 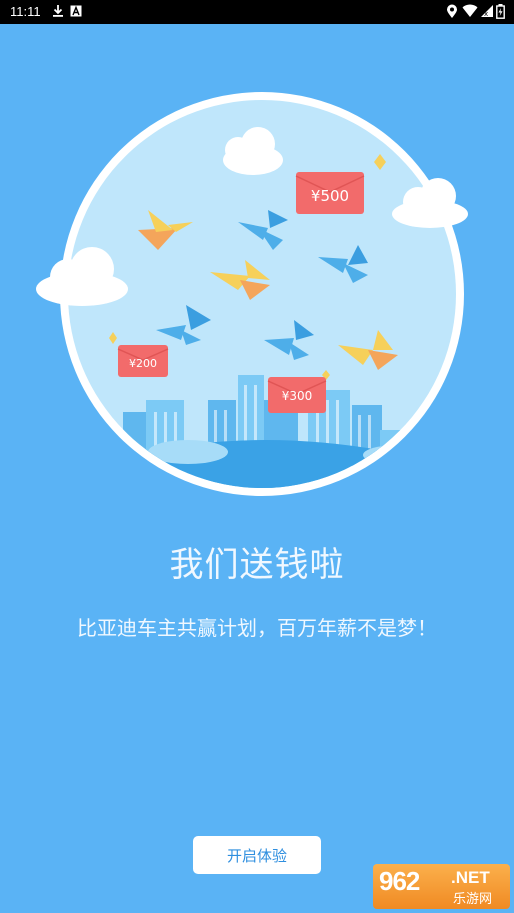 I want to click on site-watermark: 962 .NET 乐游网, so click(x=441, y=886).